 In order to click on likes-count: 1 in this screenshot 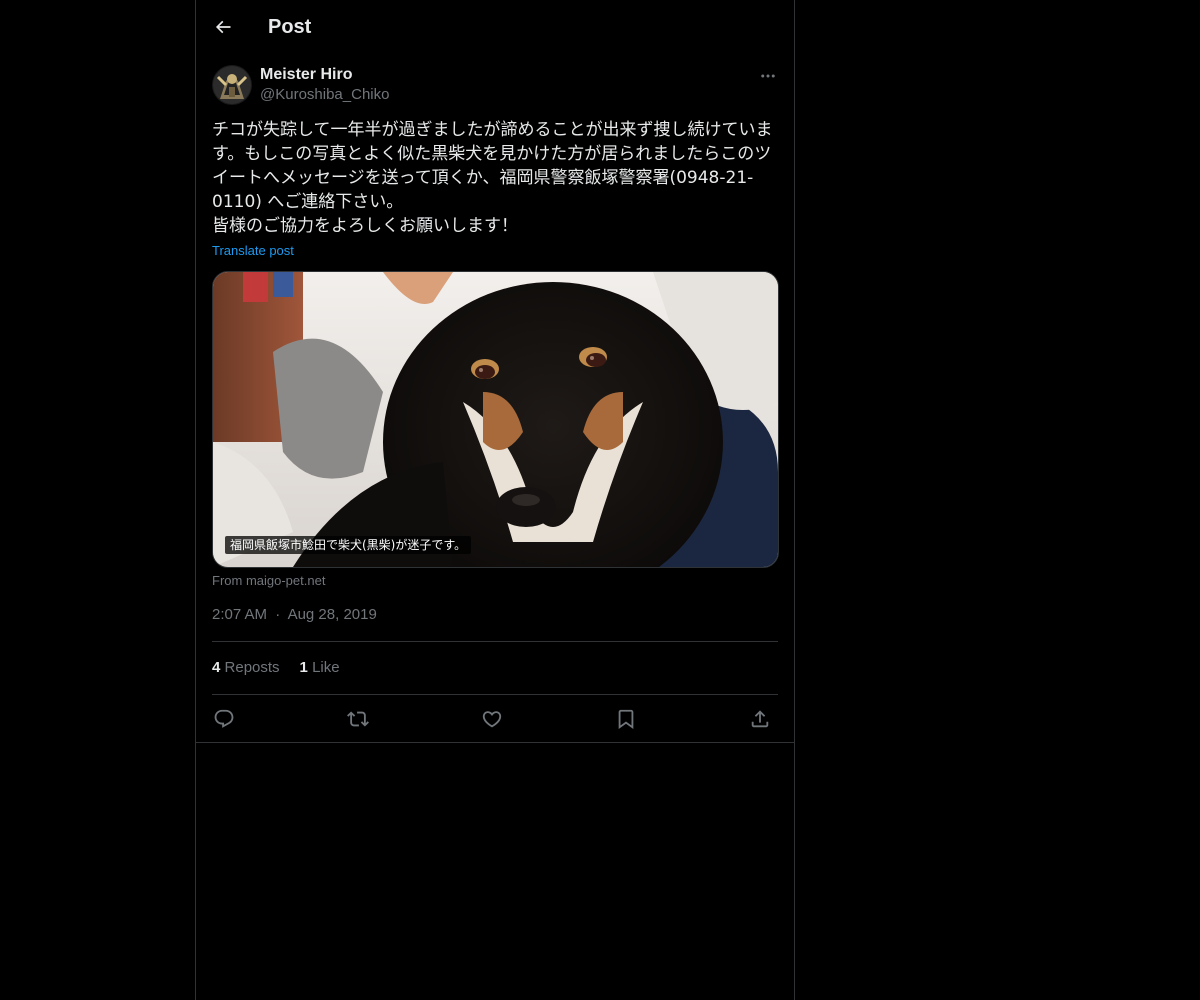, I will do `click(303, 667)`.